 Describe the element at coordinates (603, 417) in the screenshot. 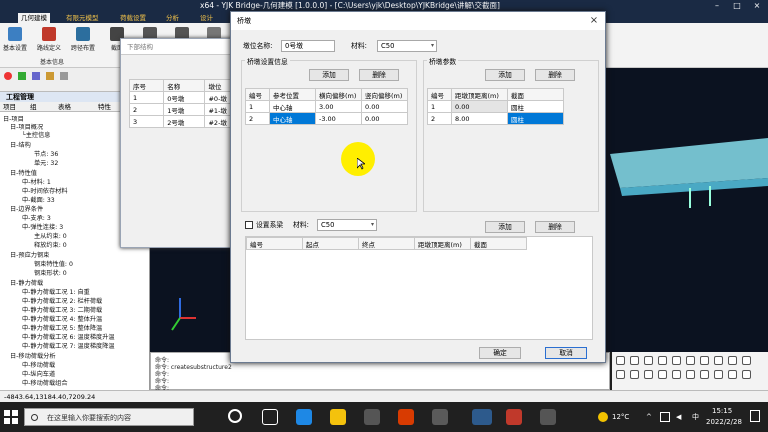

I see `weather-icon` at that location.